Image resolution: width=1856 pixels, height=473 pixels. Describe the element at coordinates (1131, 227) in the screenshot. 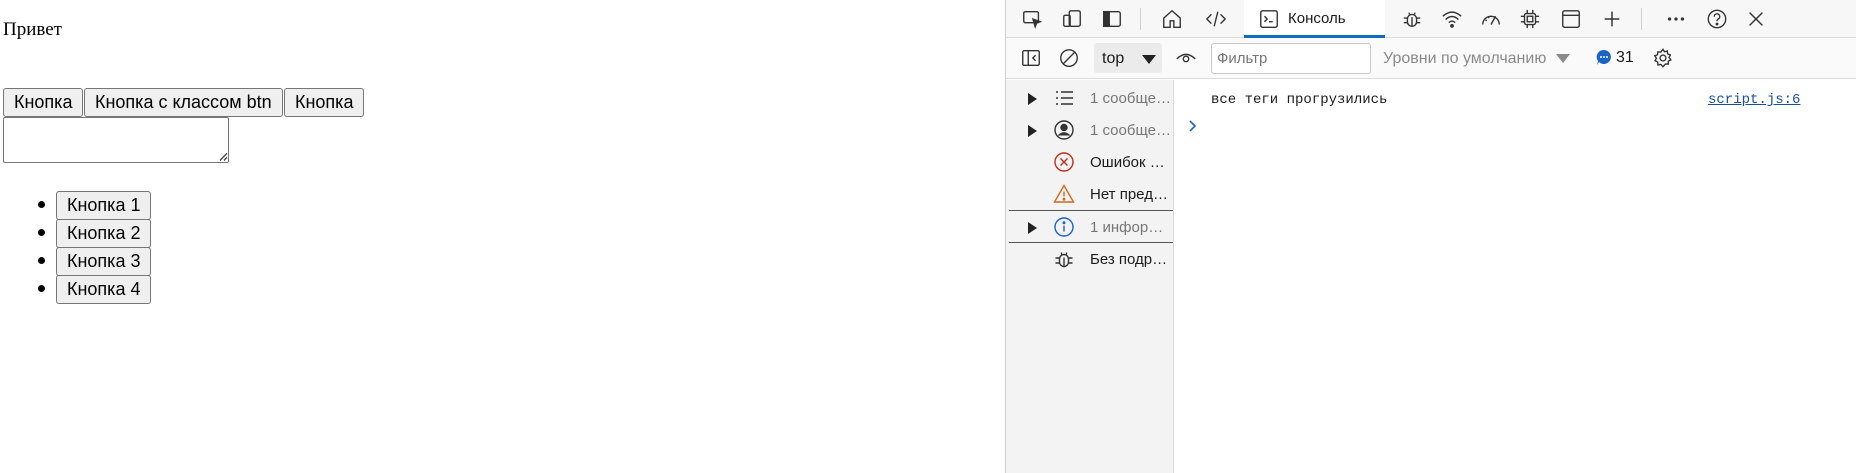

I see `sidebar-item-label: 1 информационное` at that location.